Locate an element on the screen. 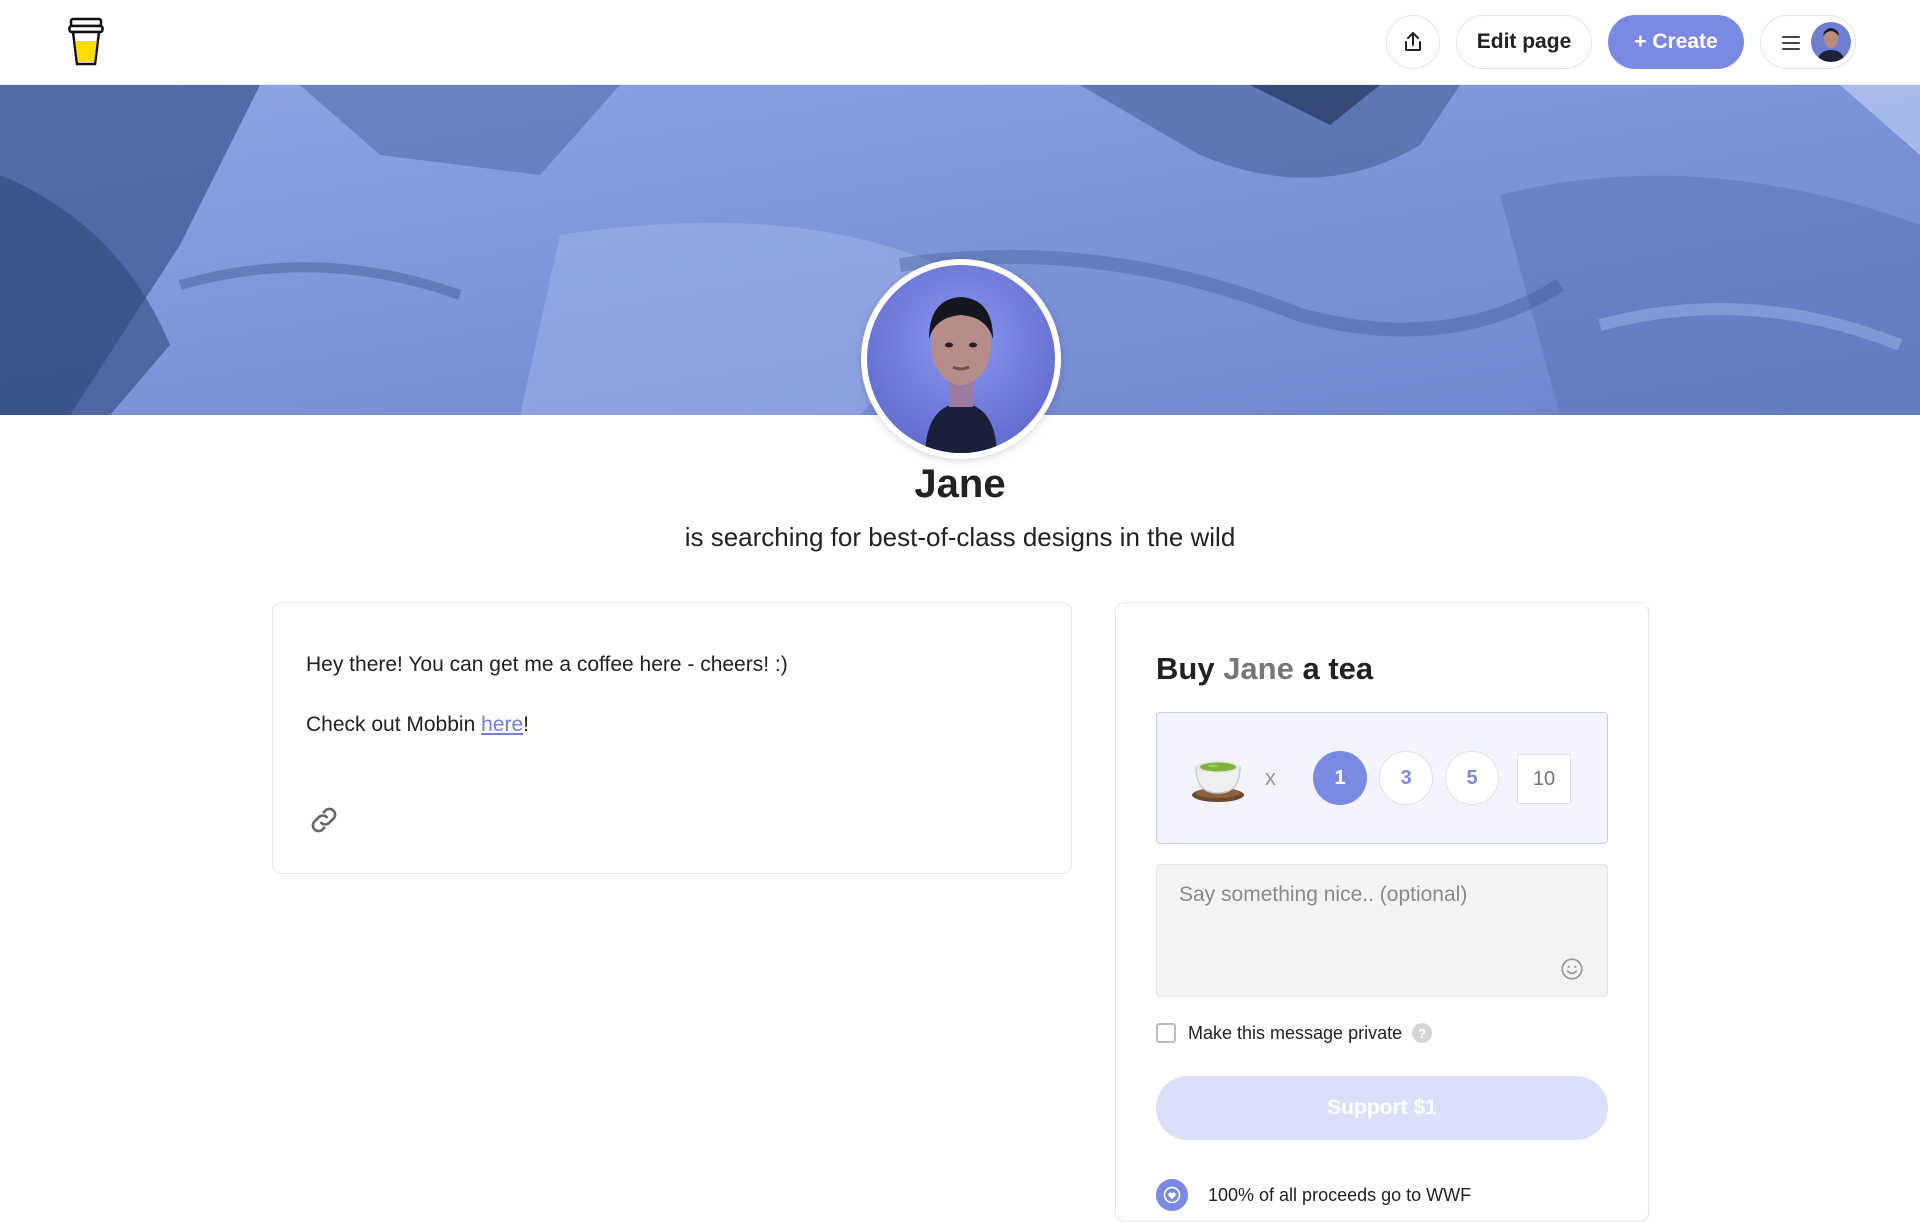 The height and width of the screenshot is (1222, 1920). message-field is located at coordinates (1382, 930).